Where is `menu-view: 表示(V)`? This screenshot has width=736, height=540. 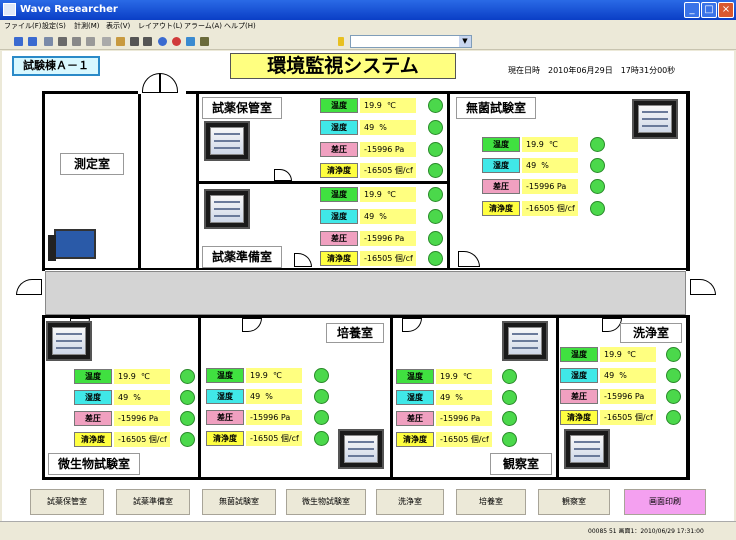
menu-view: 表示(V) is located at coordinates (118, 26).